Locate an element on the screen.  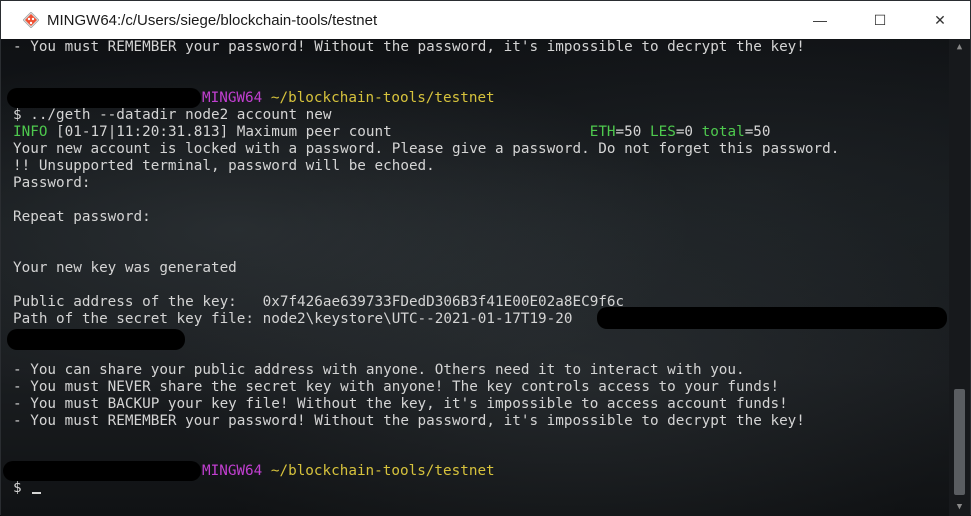
info-level: INFO is located at coordinates (30, 132).